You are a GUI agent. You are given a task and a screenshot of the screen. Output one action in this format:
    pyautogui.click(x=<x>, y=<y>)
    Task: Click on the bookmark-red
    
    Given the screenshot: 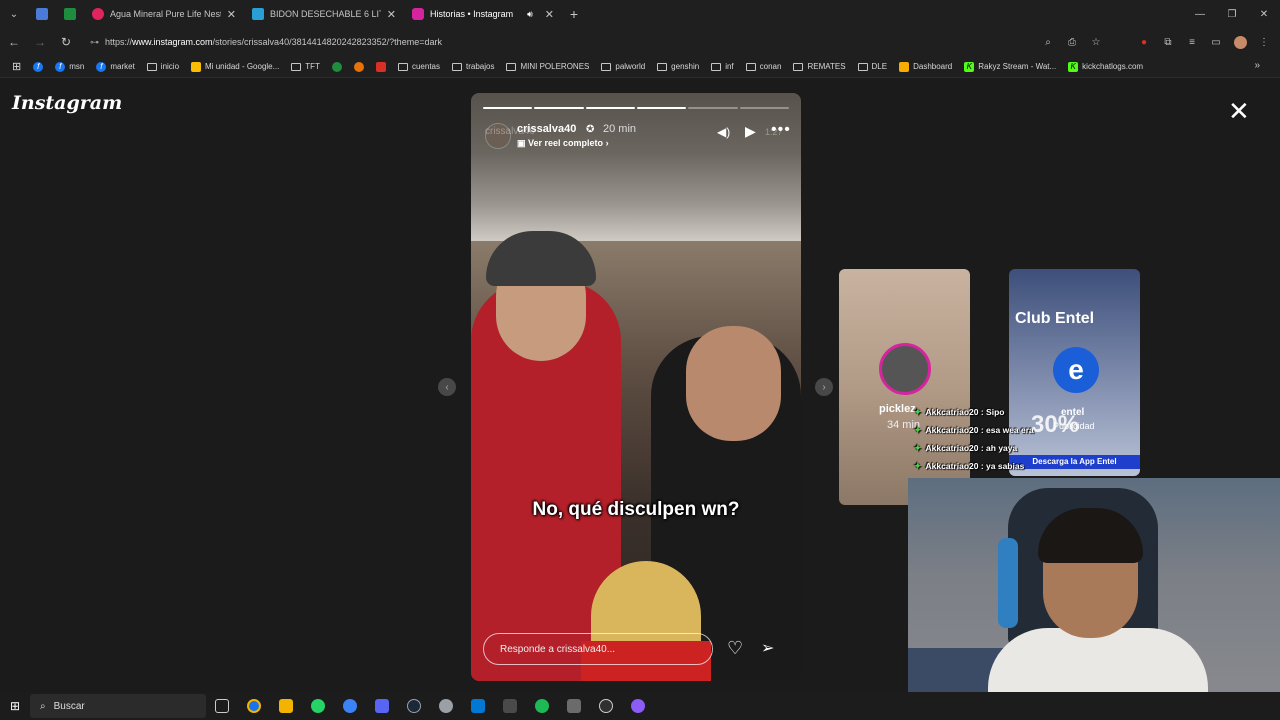 What is the action you would take?
    pyautogui.click(x=381, y=66)
    